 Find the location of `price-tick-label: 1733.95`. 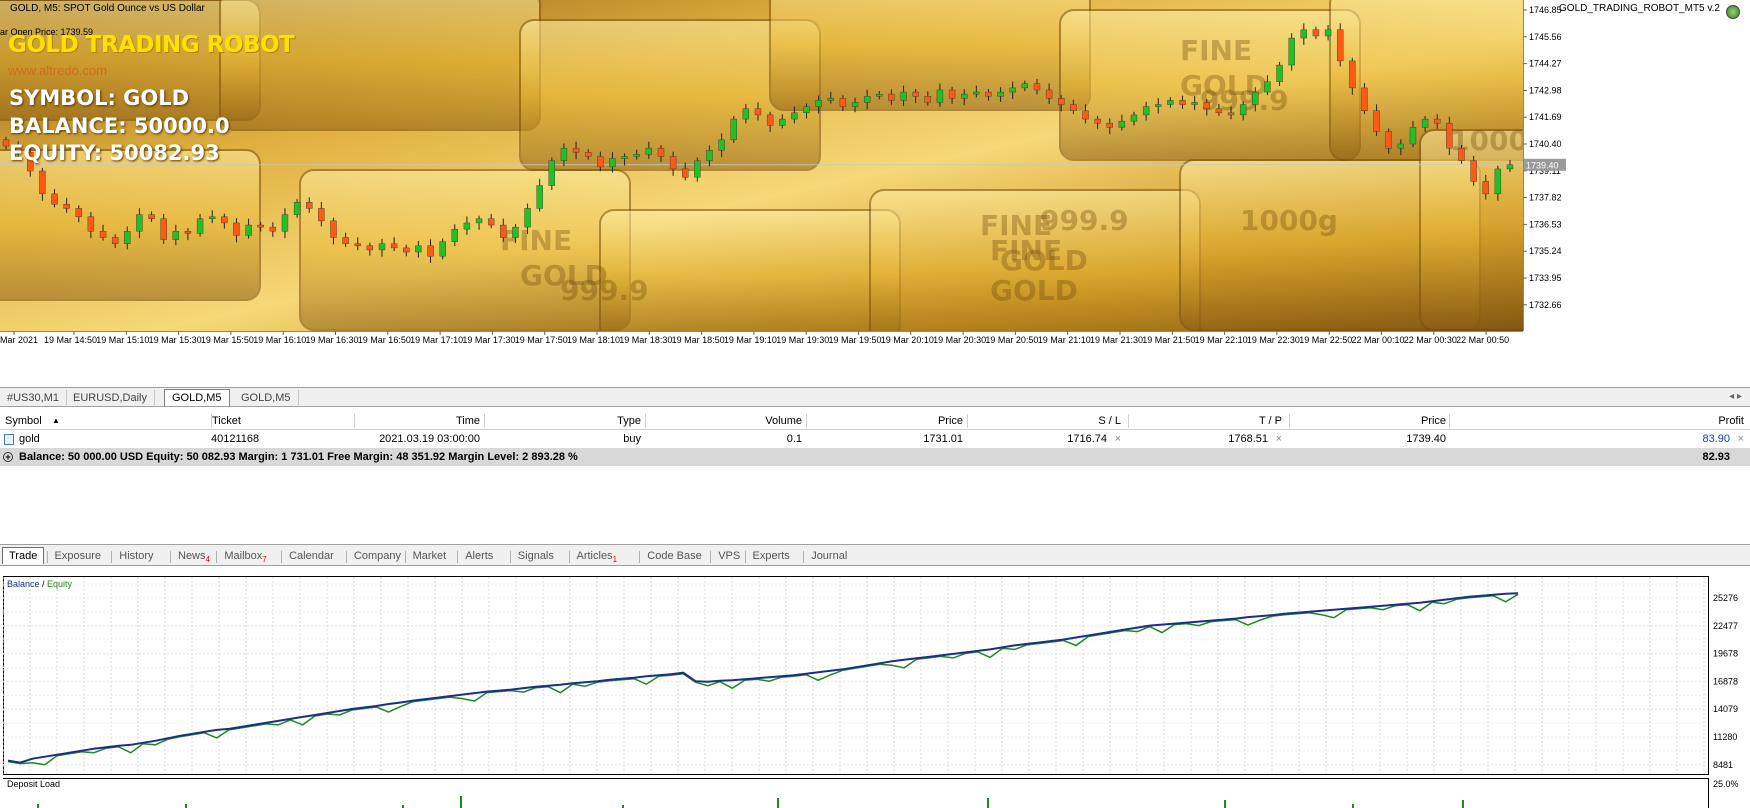

price-tick-label: 1733.95 is located at coordinates (1545, 278).